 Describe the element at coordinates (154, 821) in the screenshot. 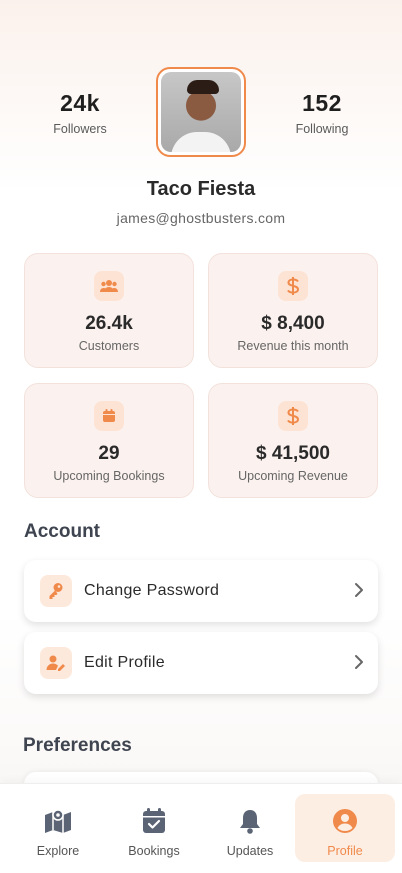

I see `calendar-check-icon` at that location.